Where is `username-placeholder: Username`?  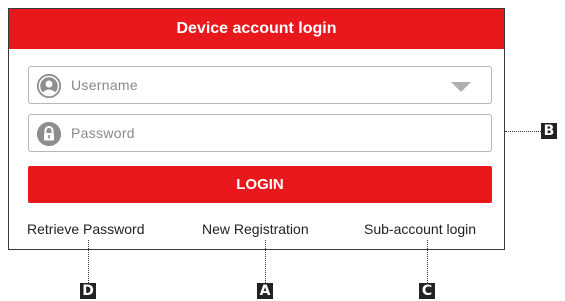
username-placeholder: Username is located at coordinates (104, 85).